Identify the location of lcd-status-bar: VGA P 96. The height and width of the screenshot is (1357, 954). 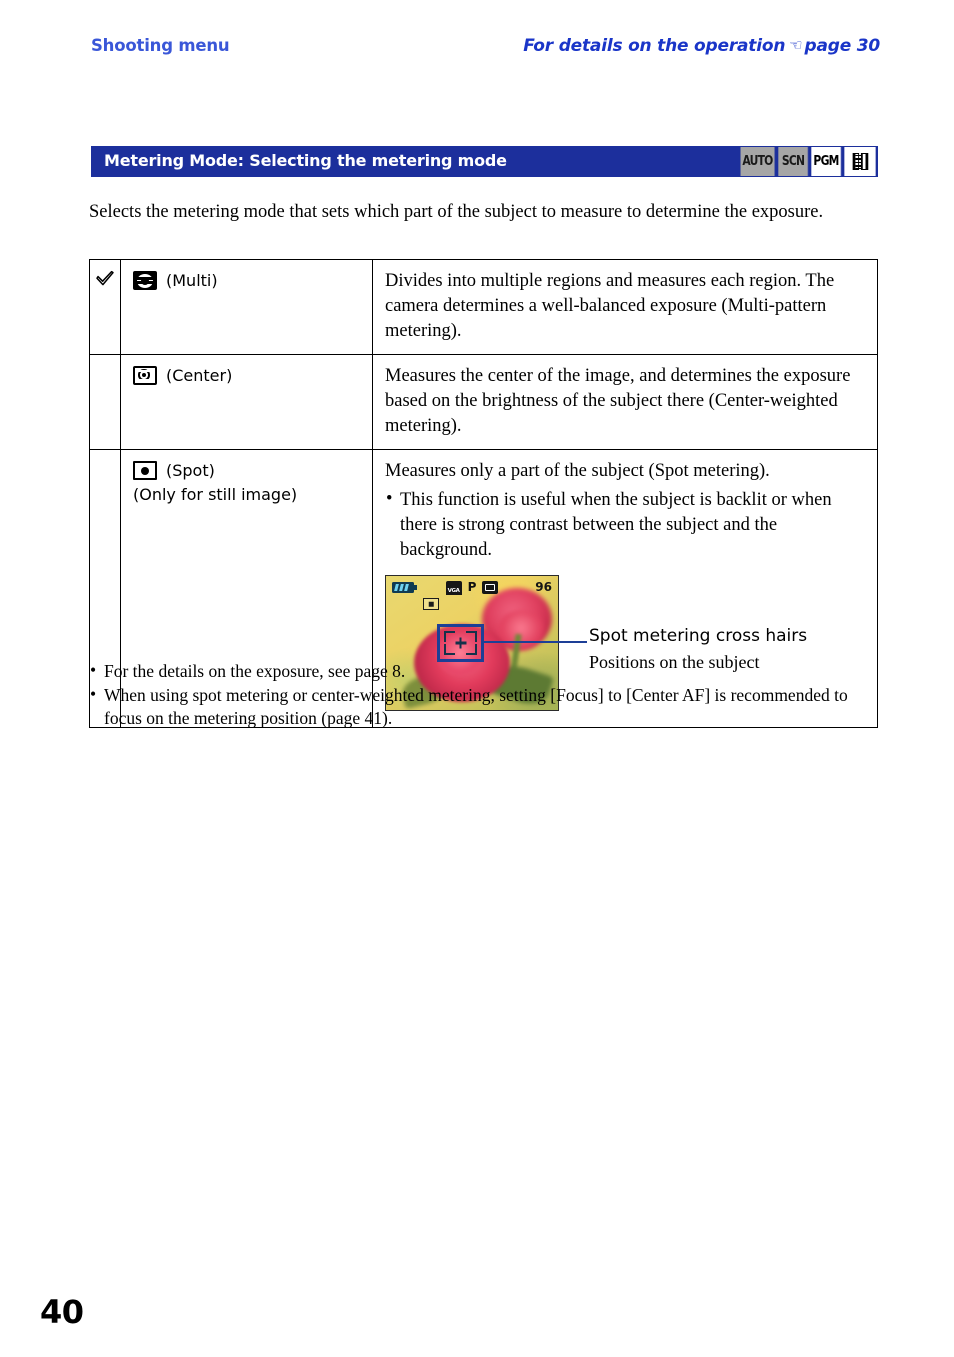
(472, 587).